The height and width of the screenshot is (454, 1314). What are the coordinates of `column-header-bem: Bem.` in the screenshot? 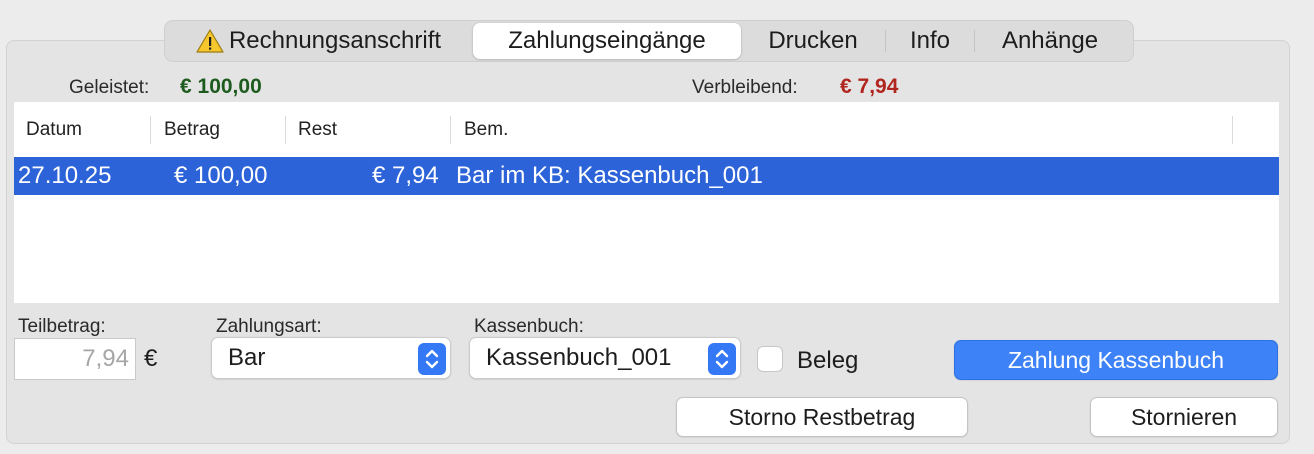 It's located at (486, 130).